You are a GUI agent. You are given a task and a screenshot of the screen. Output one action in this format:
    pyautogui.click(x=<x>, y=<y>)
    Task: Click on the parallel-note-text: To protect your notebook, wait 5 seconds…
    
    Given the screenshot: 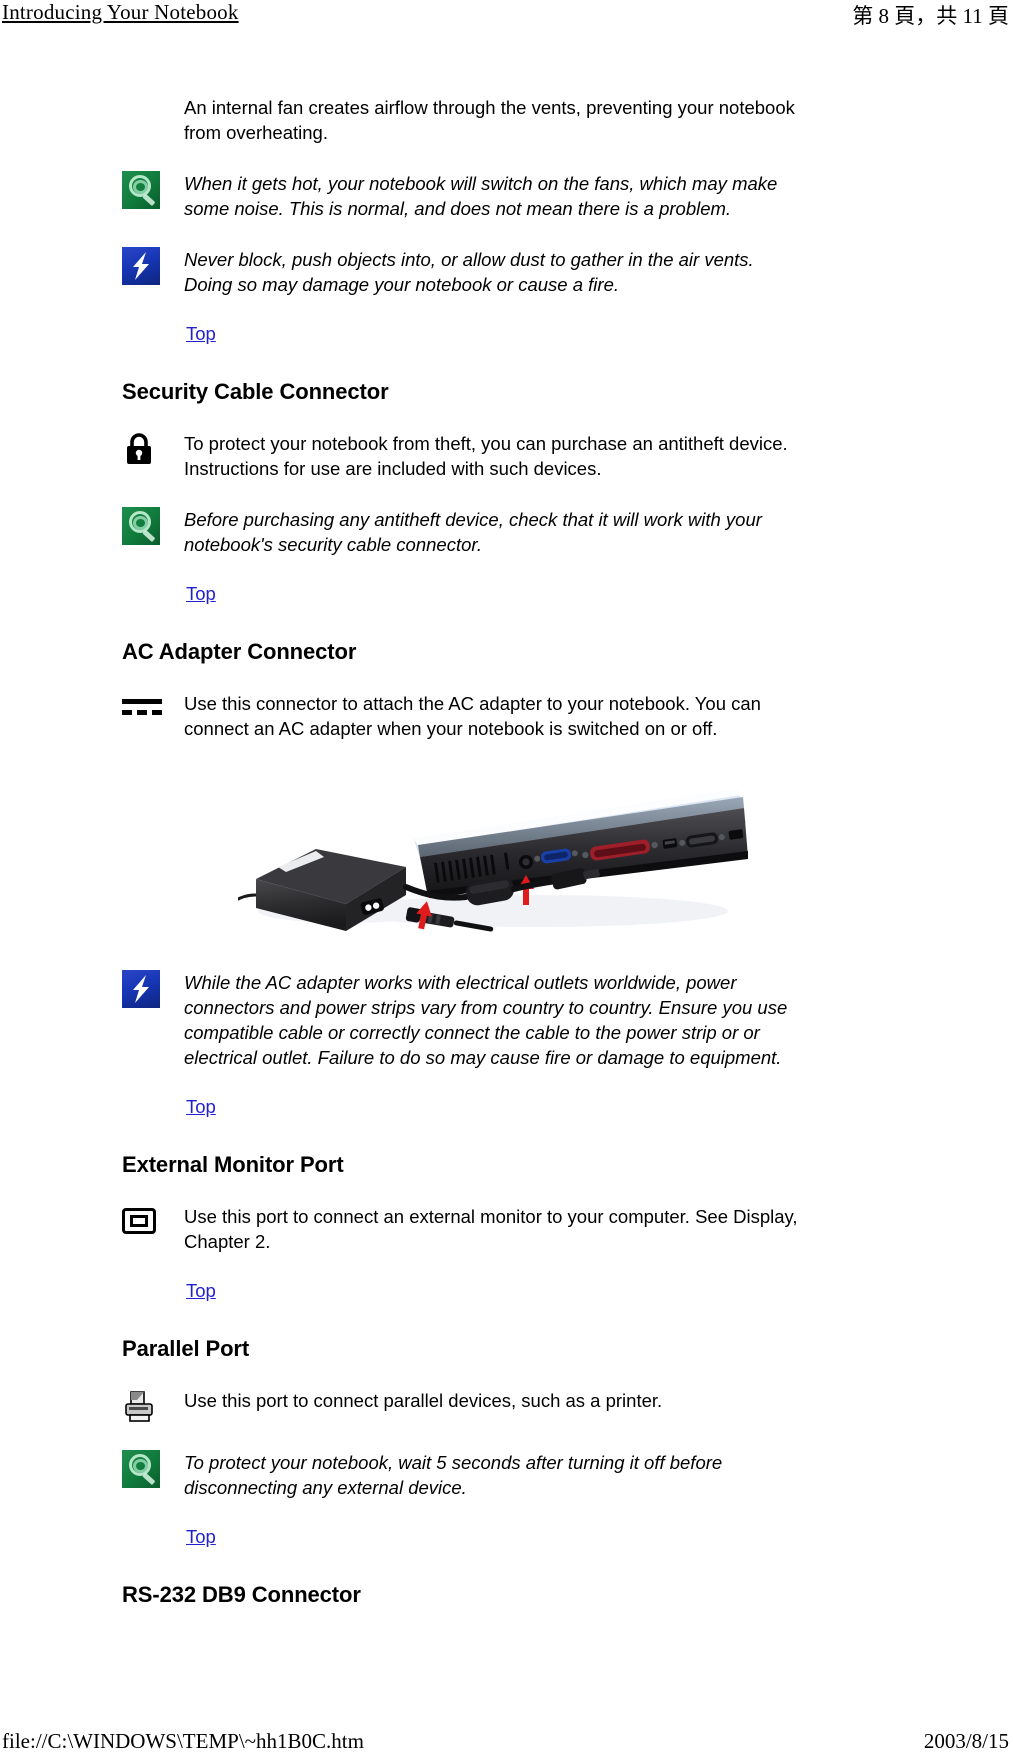 What is the action you would take?
    pyautogui.click(x=453, y=1475)
    